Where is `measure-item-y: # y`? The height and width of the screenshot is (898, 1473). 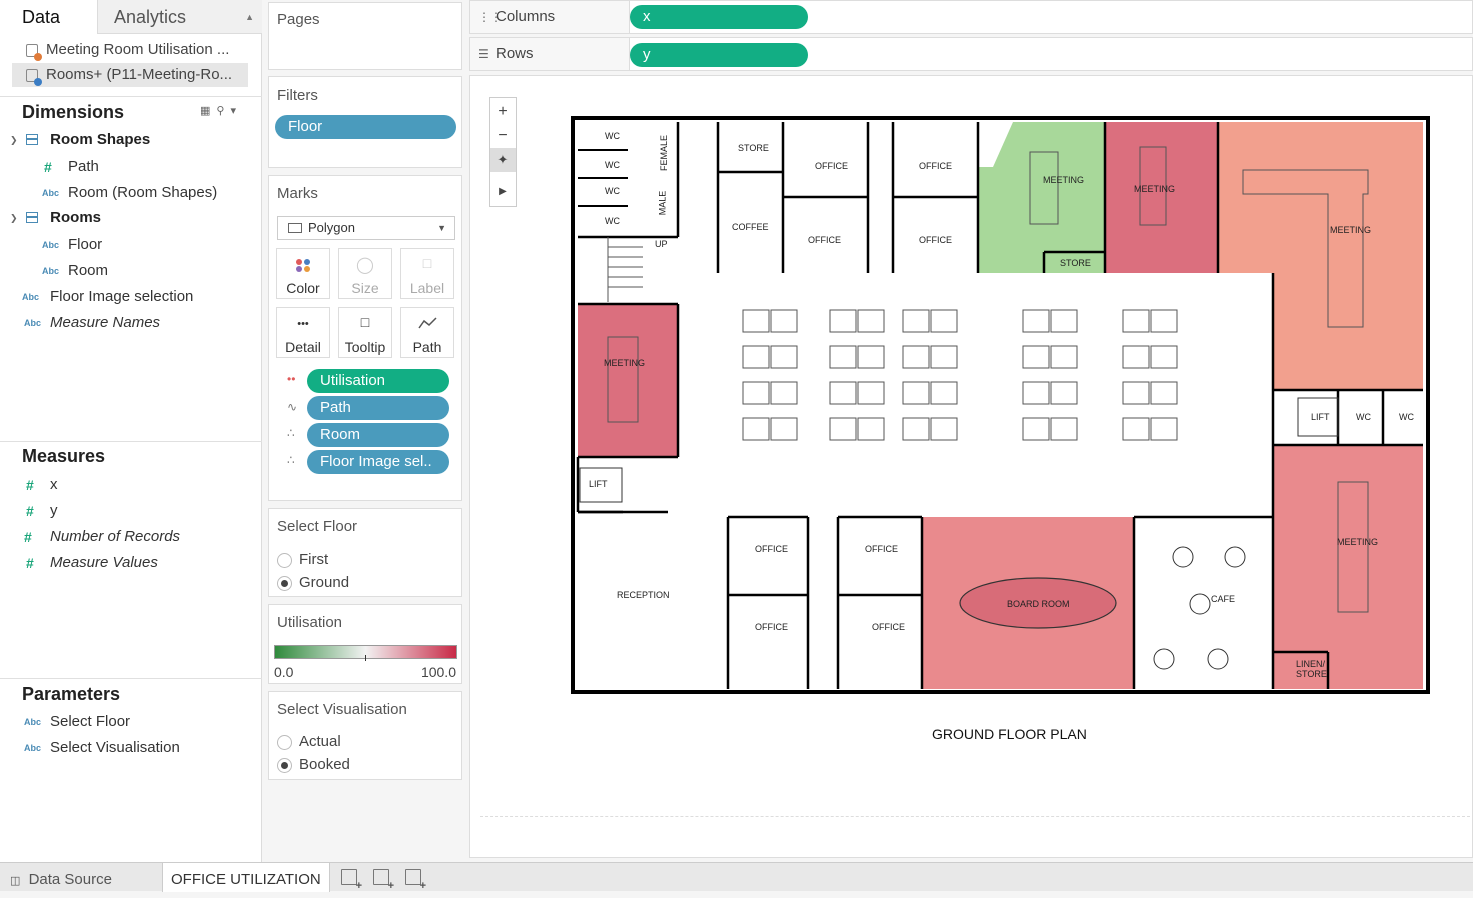 measure-item-y: # y is located at coordinates (42, 511).